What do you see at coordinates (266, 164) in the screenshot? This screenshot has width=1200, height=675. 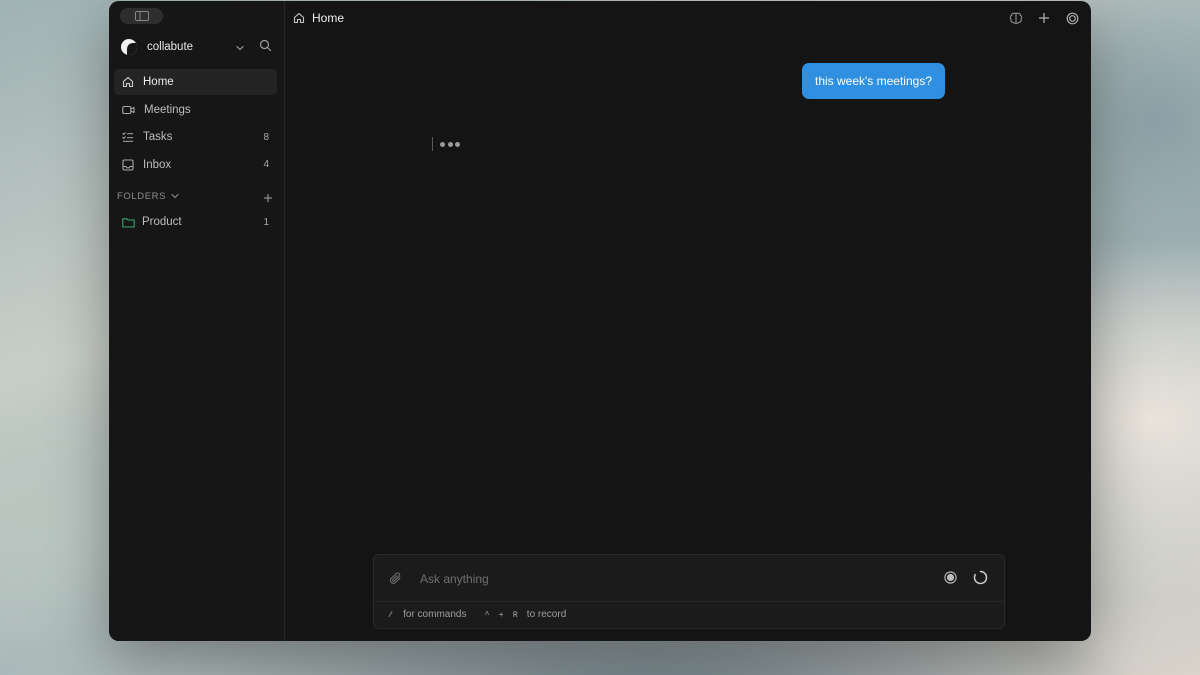 I see `inbox-count-badge: 4` at bounding box center [266, 164].